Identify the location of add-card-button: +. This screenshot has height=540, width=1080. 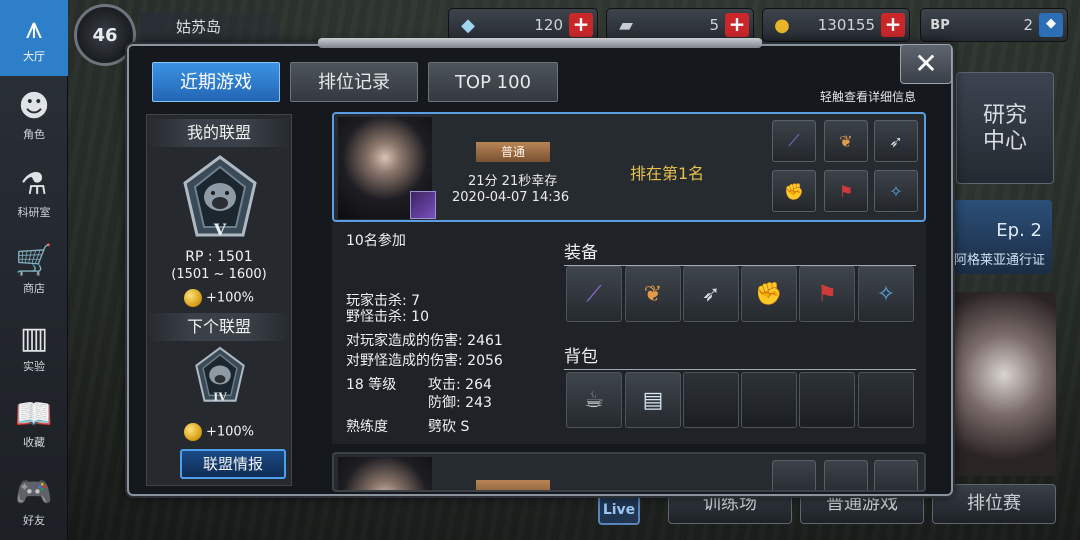
(737, 25).